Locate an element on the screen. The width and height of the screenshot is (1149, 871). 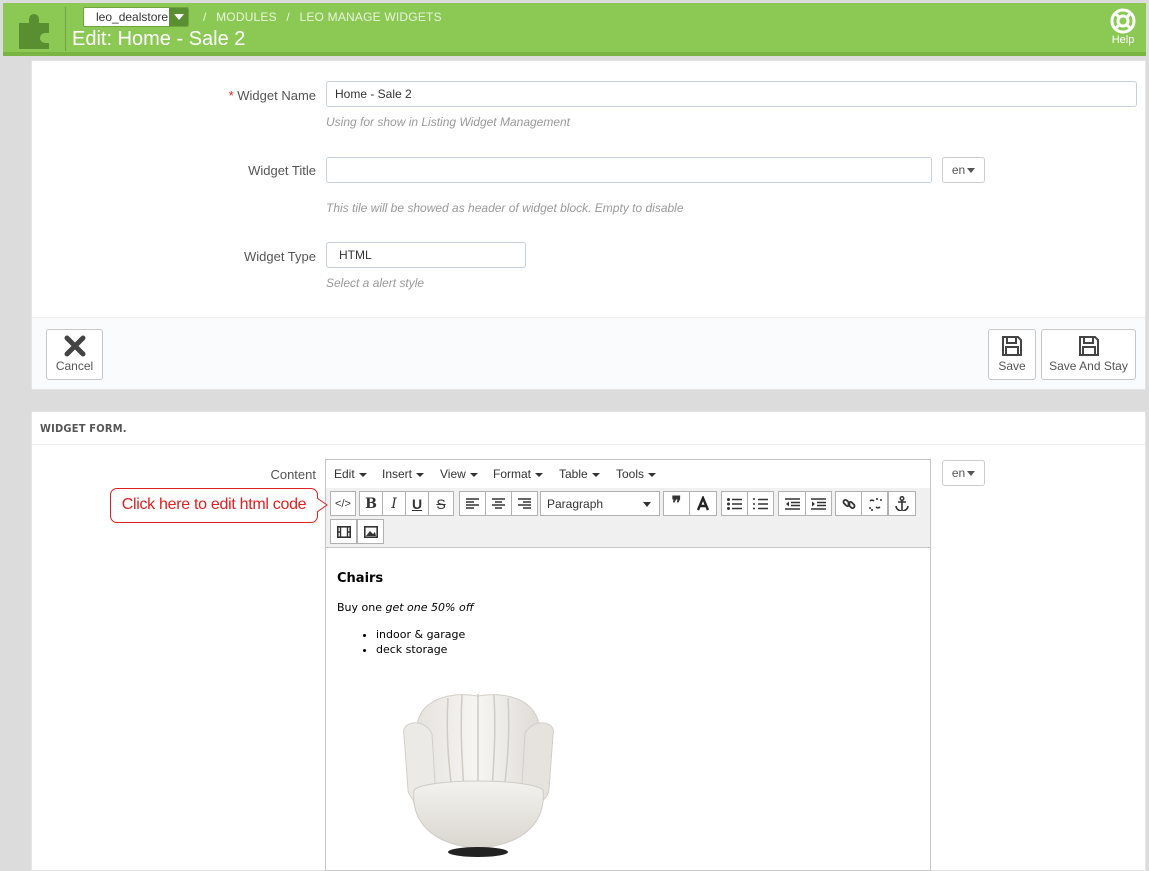
language-code: en is located at coordinates (958, 473).